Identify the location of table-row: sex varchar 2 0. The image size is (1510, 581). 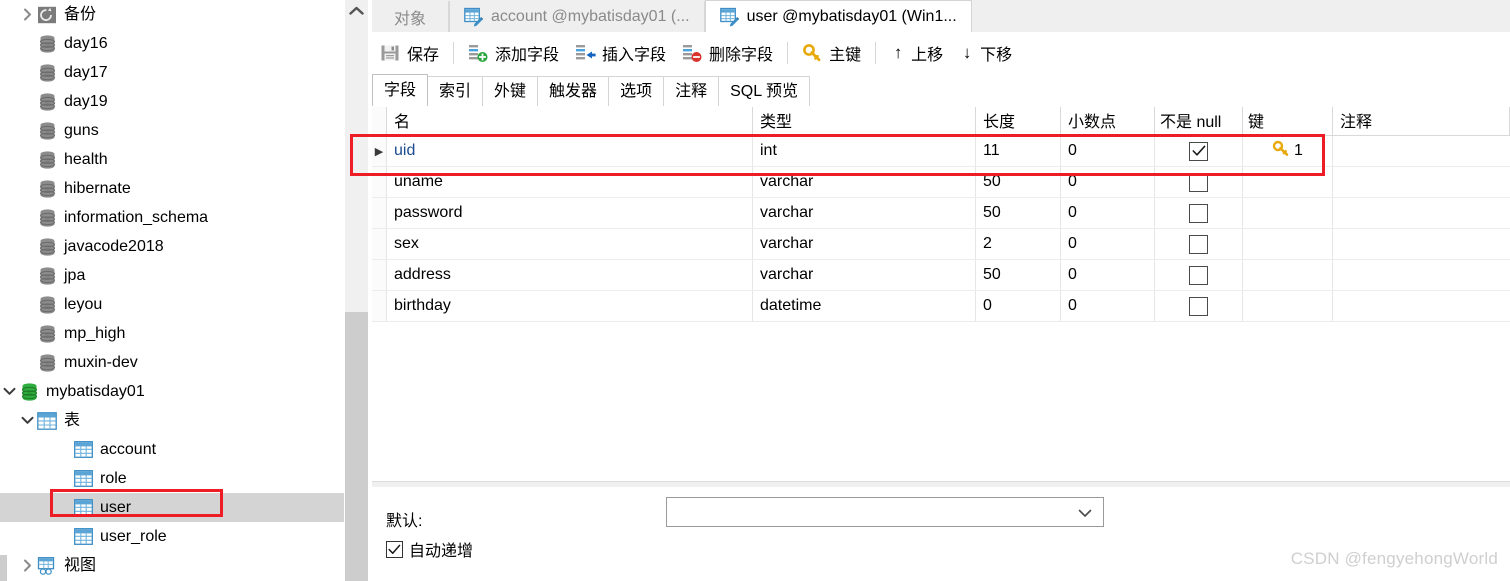
(941, 244).